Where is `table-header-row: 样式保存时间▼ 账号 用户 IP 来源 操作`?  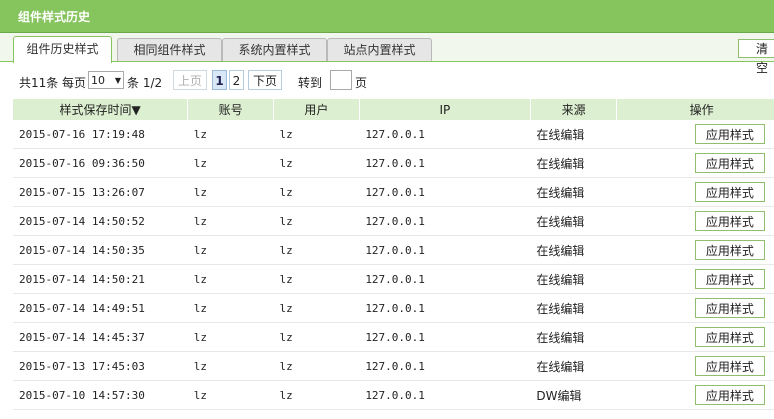
table-header-row: 样式保存时间▼ 账号 用户 IP 来源 操作 is located at coordinates (393, 109).